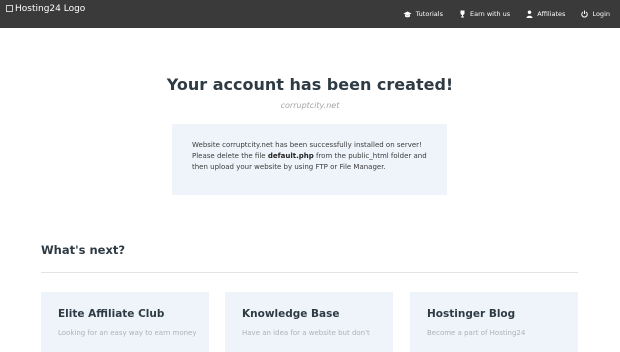  I want to click on nav-earn-with-us: Earn with us, so click(484, 14).